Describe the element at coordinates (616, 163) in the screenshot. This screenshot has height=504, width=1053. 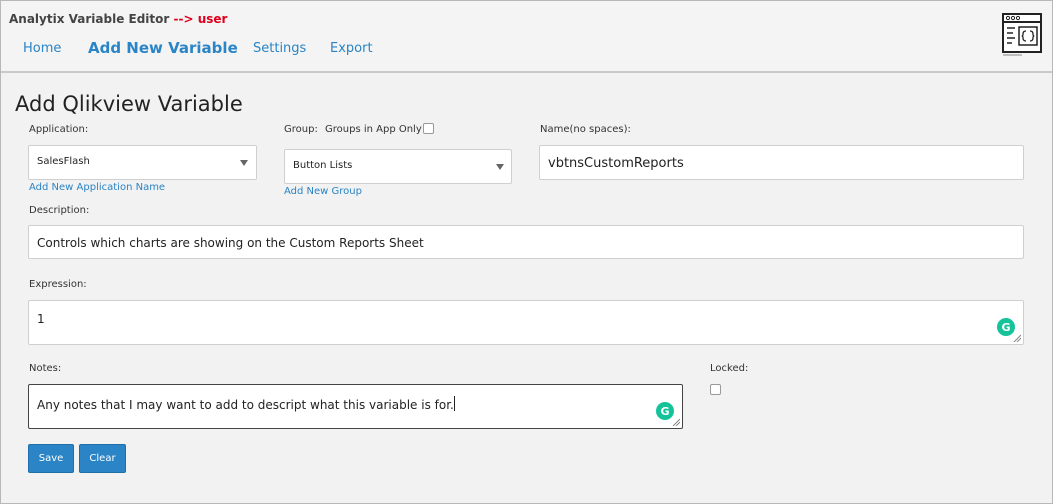
I see `name-value: vbtnsCustomReports` at that location.